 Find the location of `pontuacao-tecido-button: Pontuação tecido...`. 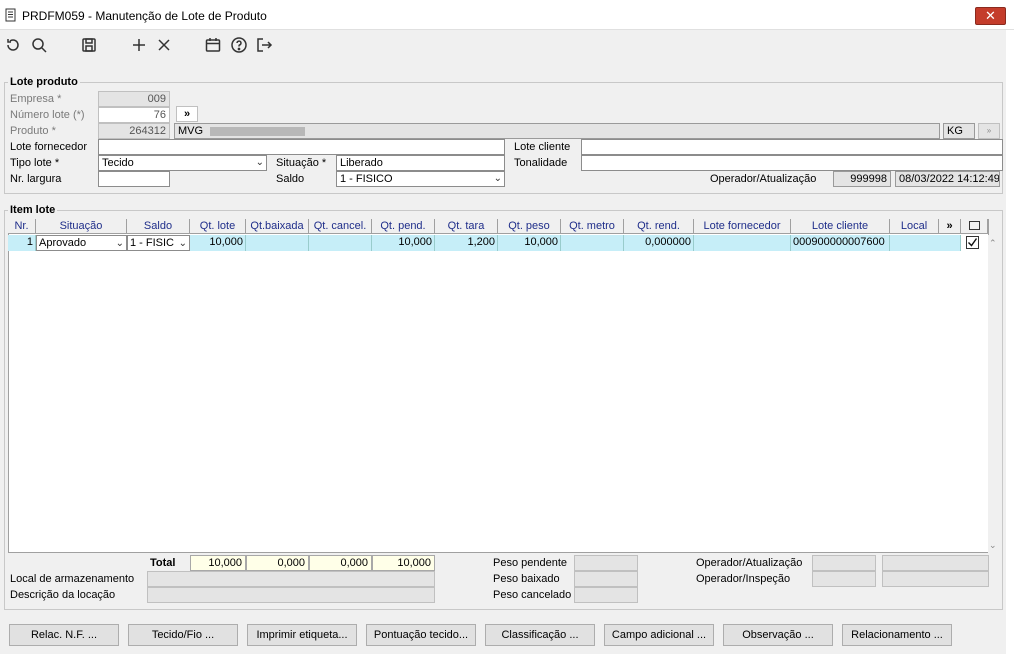

pontuacao-tecido-button: Pontuação tecido... is located at coordinates (421, 635).